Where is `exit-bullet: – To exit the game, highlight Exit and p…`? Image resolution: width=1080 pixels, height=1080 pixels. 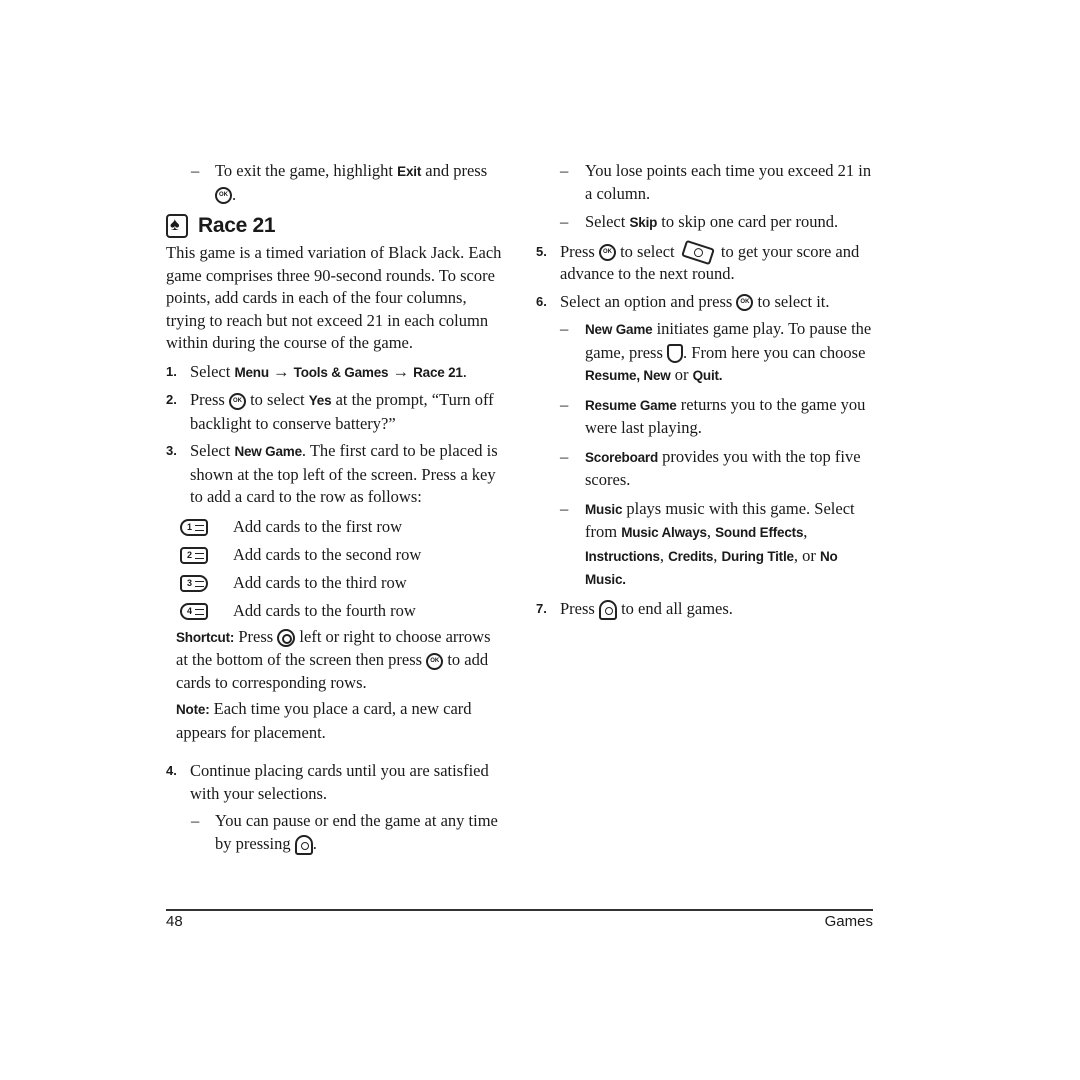
exit-bullet: – To exit the game, highlight Exit and p… is located at coordinates (336, 183).